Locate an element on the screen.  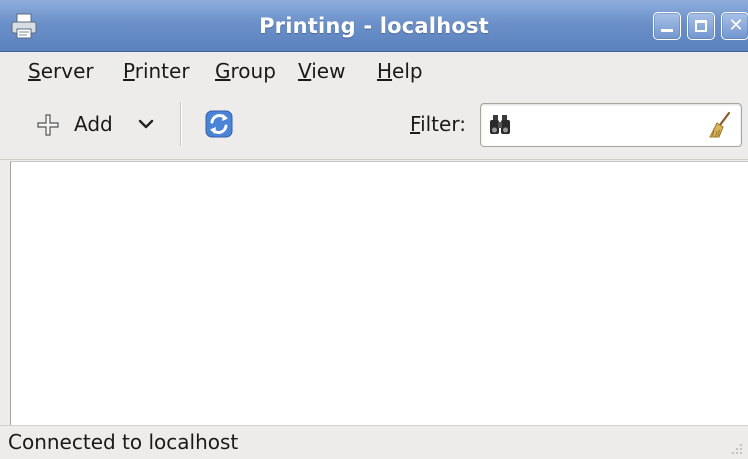
menu-printer-label: rinter is located at coordinates (162, 71).